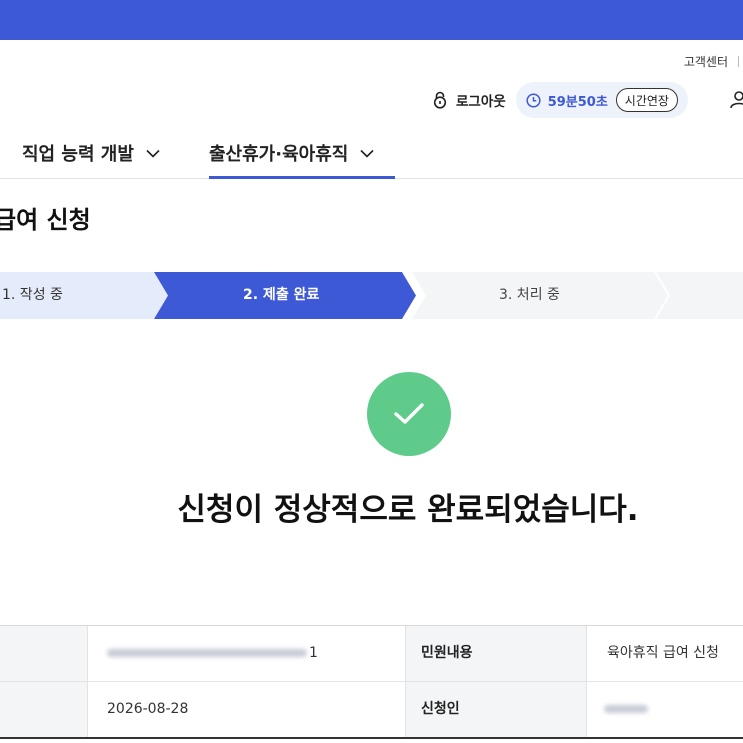 The width and height of the screenshot is (743, 743). I want to click on applicant-value, so click(626, 709).